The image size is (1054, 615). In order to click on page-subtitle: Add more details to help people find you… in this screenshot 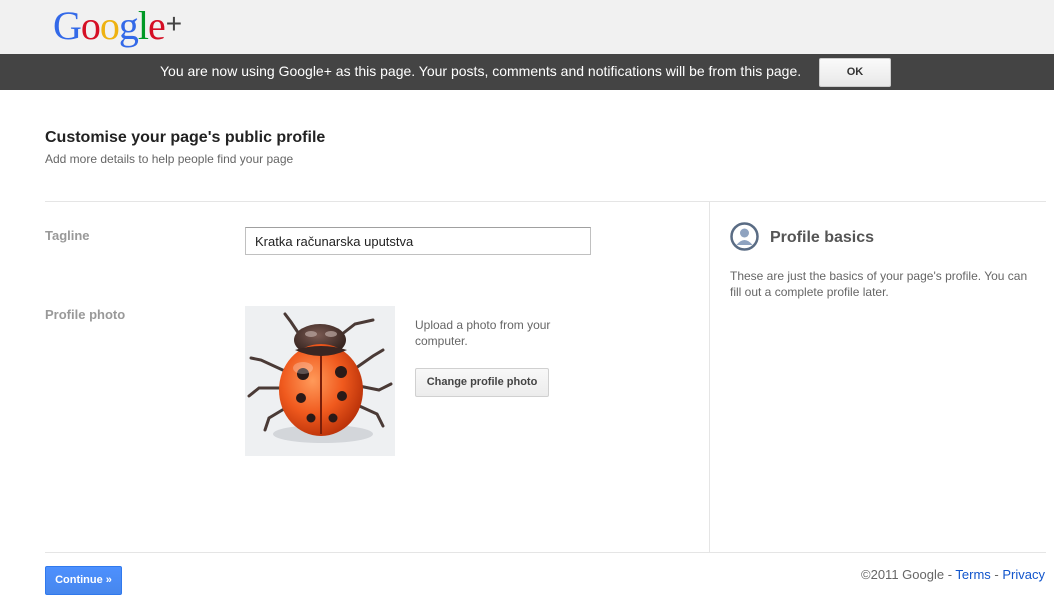, I will do `click(169, 159)`.